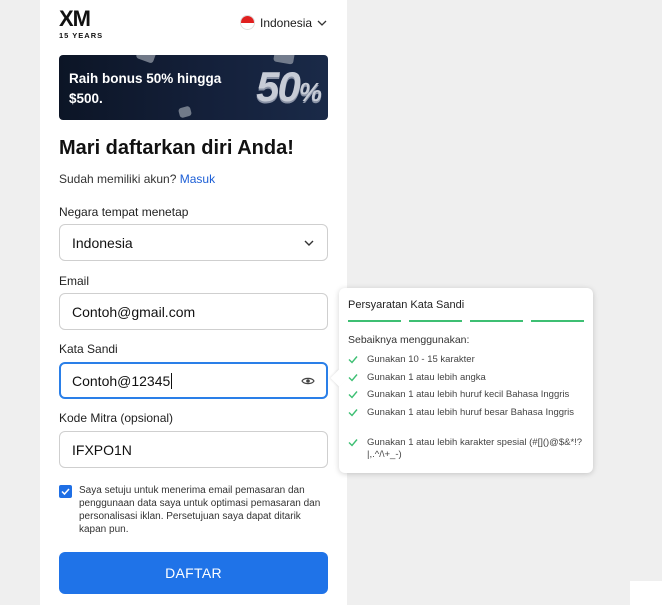 The image size is (662, 605). I want to click on partner-code-value: IFXPO1N, so click(102, 449).